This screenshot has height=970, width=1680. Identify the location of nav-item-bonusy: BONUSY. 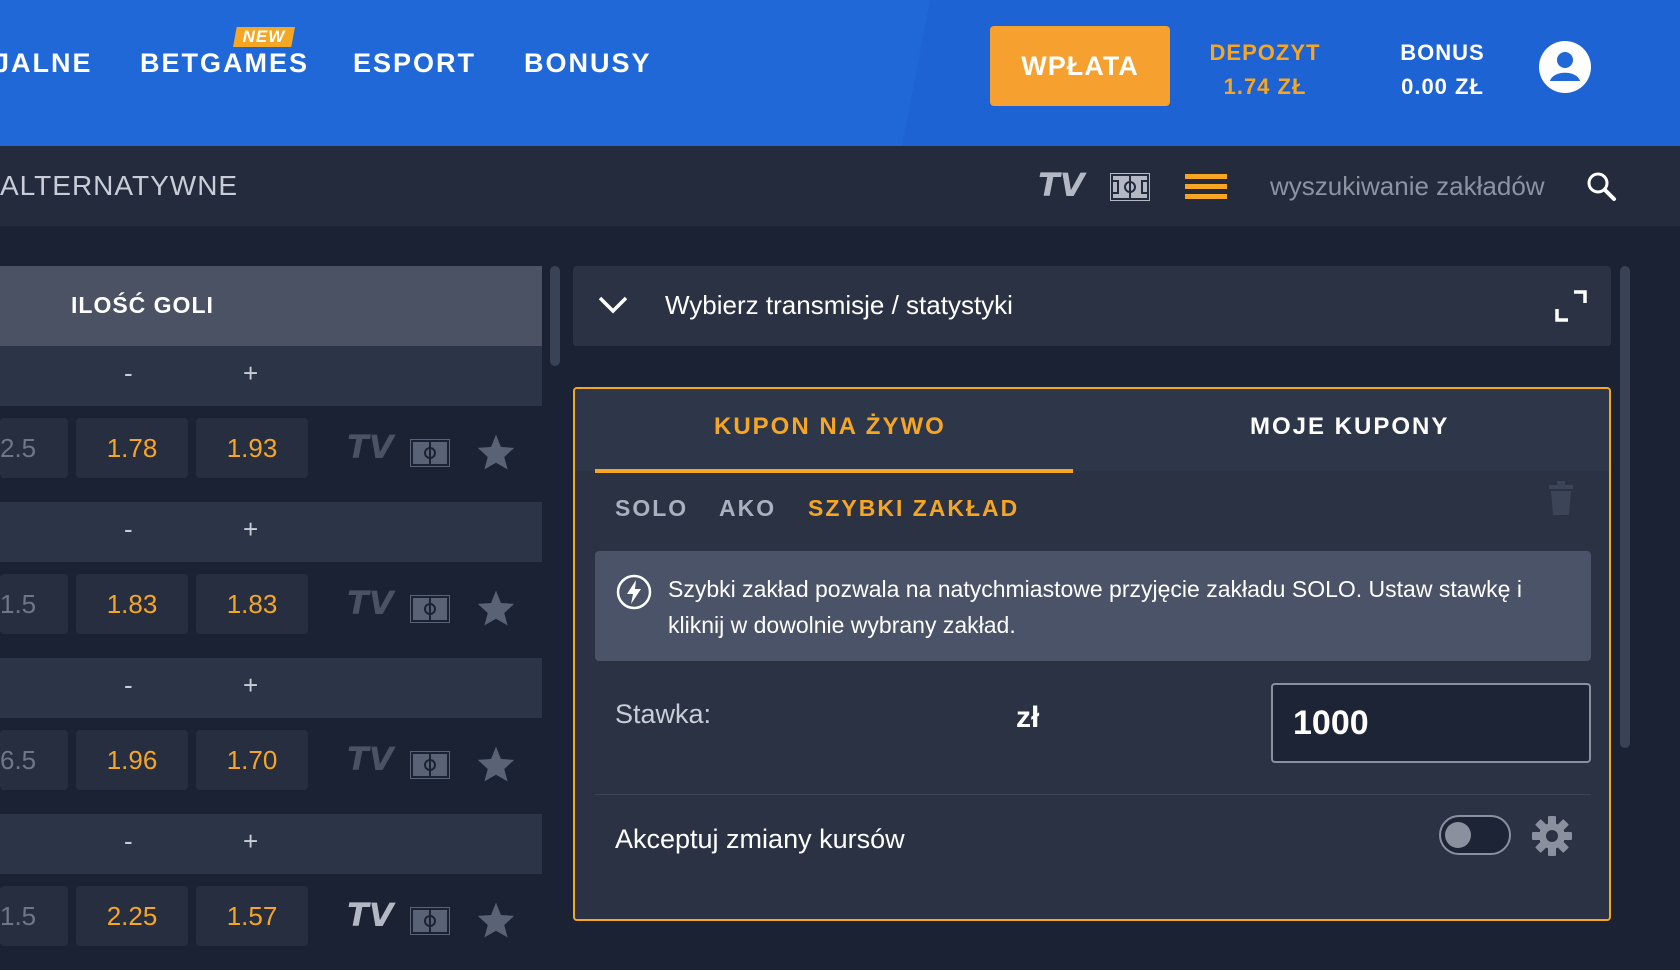
(588, 63).